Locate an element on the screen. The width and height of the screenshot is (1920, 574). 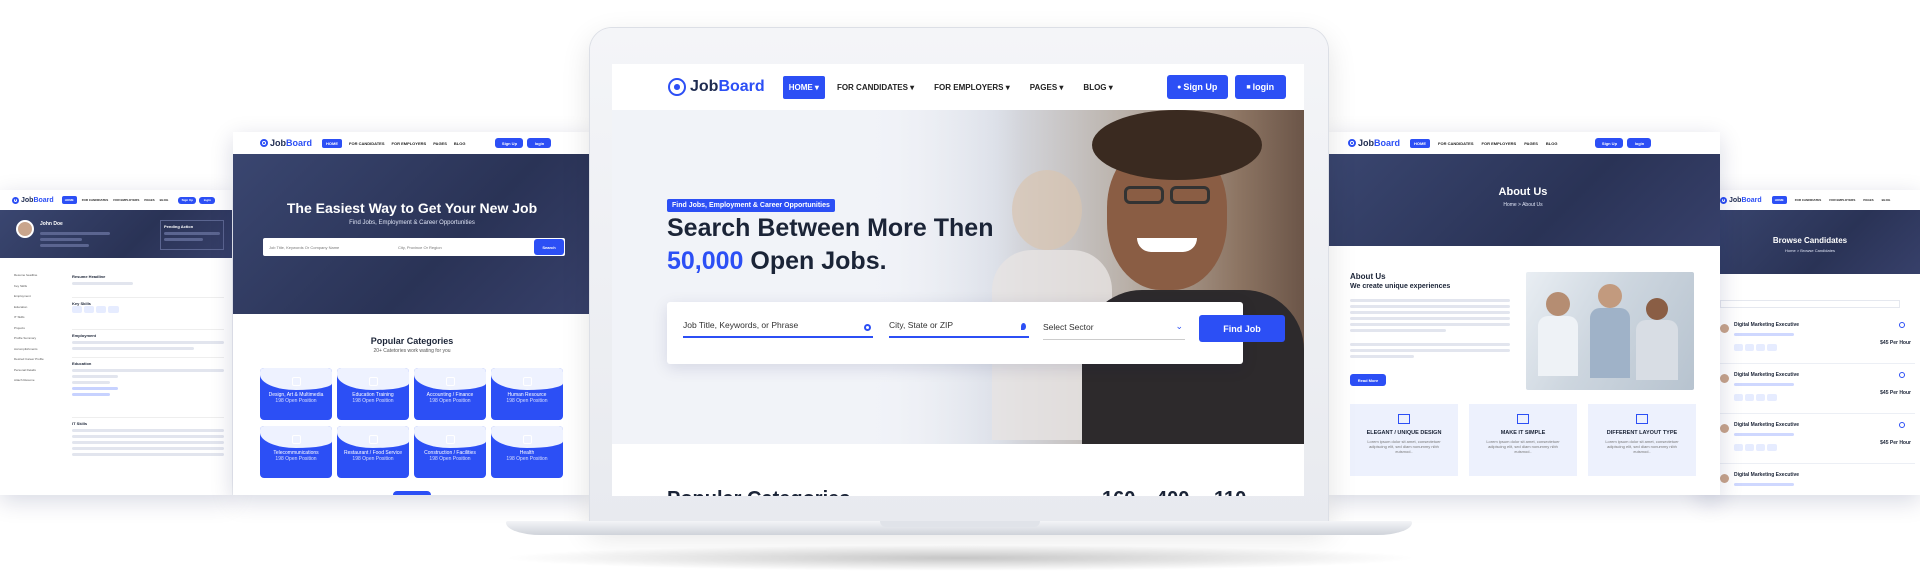
profile-name: John Doe is located at coordinates (51, 224).